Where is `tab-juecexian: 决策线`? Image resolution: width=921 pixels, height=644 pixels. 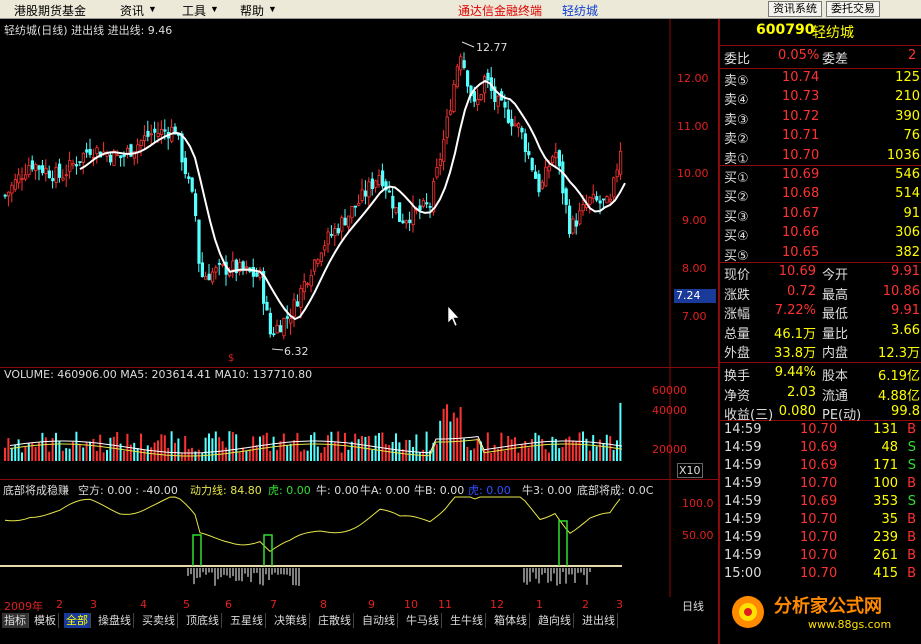
tab-juecexian: 决策线 is located at coordinates (291, 620).